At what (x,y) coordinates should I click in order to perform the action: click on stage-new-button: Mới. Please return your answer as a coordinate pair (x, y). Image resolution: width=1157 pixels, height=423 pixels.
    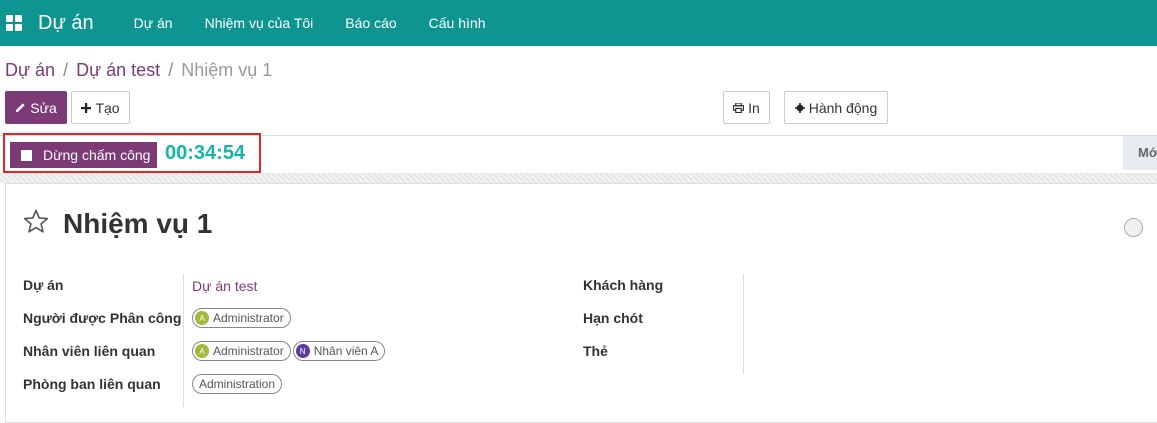
    Looking at the image, I should click on (1140, 153).